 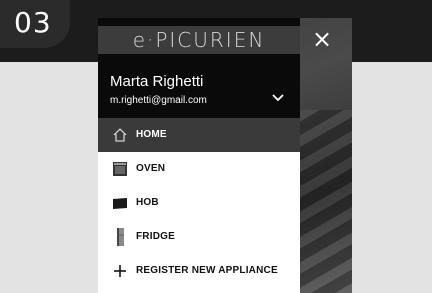 What do you see at coordinates (157, 81) in the screenshot?
I see `user-name: Marta Righetti` at bounding box center [157, 81].